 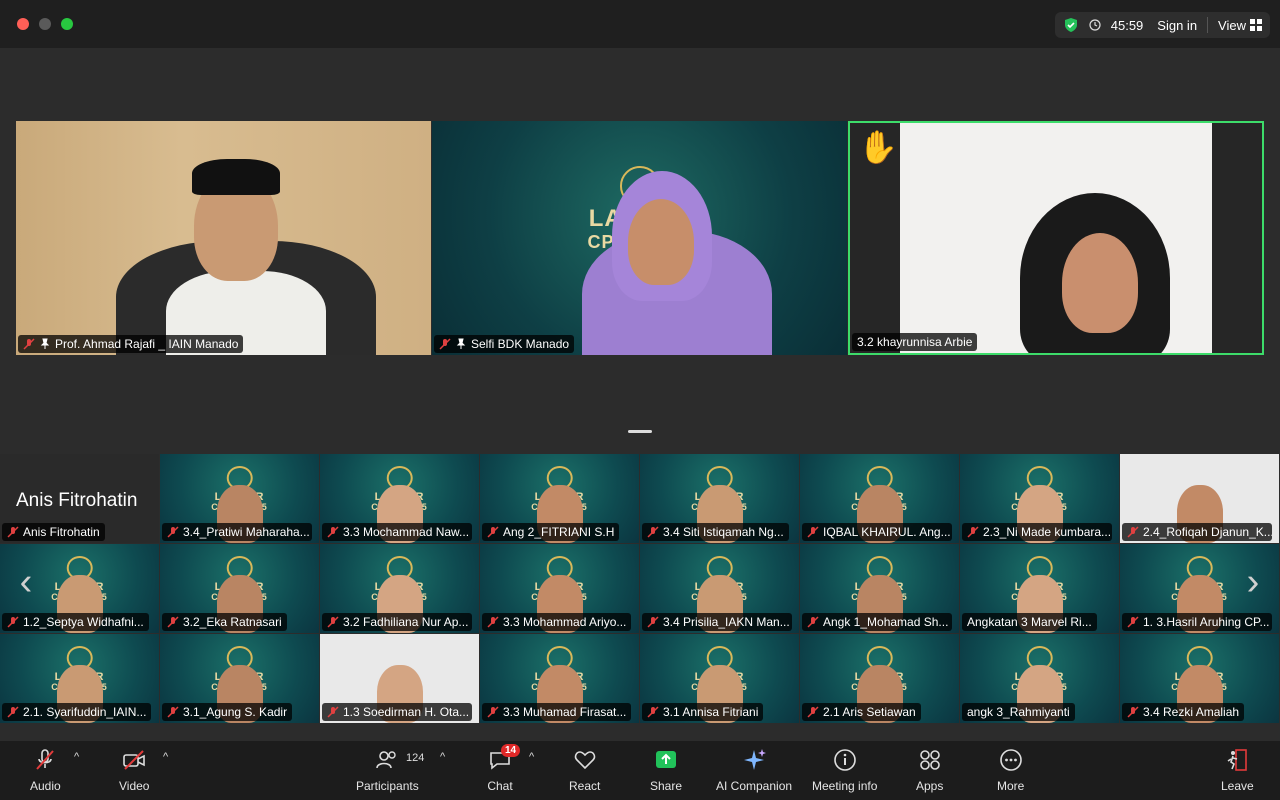 I want to click on ai-companion-label: AI Companion, so click(x=754, y=786).